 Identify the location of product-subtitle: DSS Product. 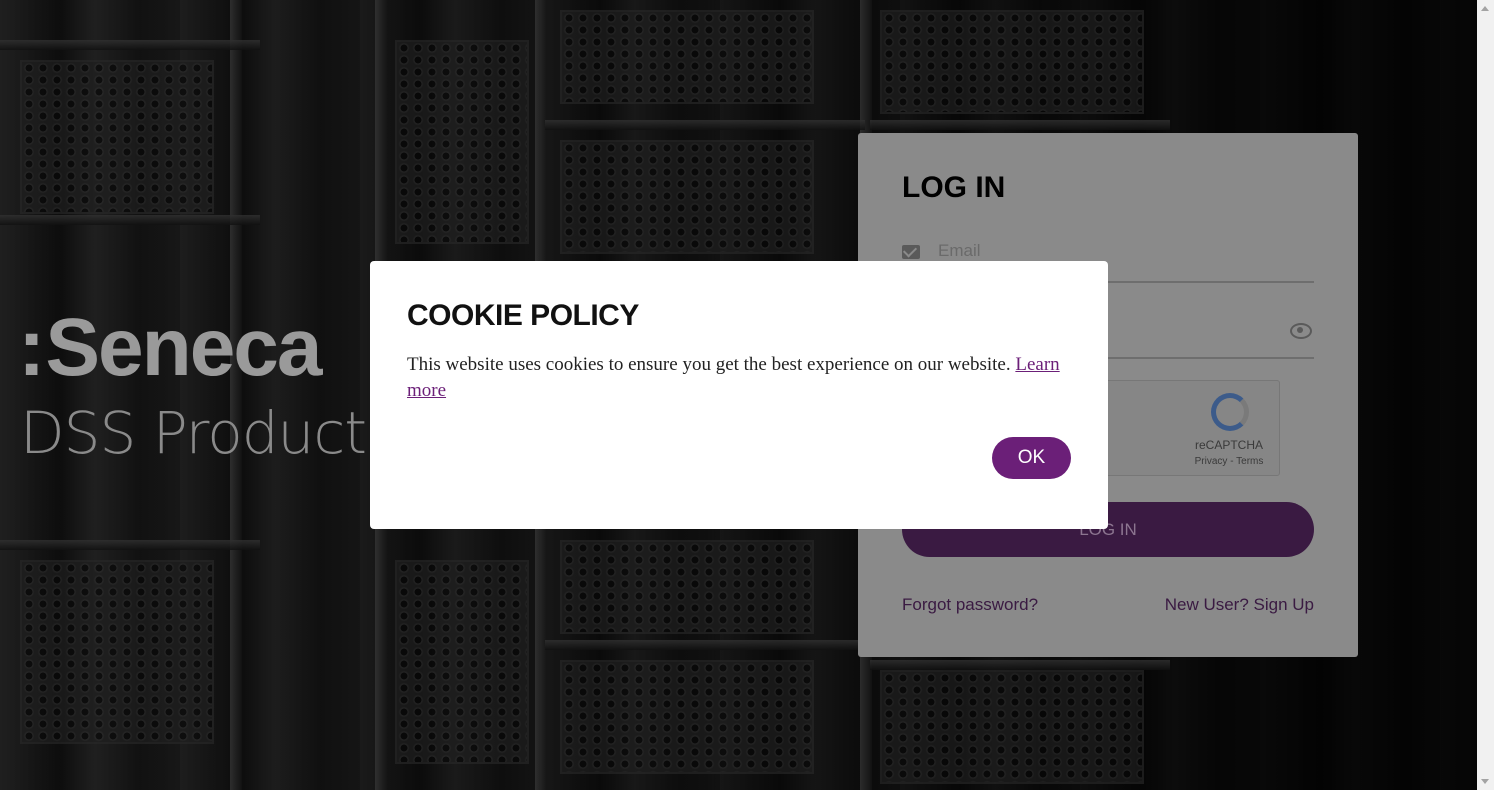
(193, 433).